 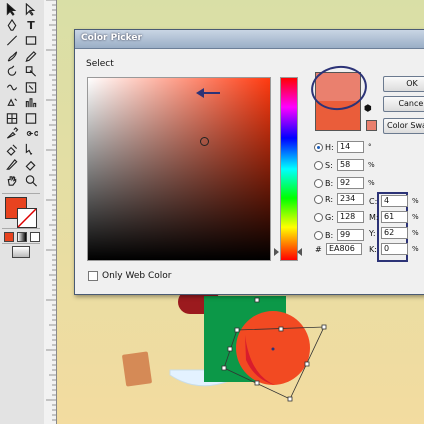 I want to click on none-mode-icon, so click(x=35, y=237).